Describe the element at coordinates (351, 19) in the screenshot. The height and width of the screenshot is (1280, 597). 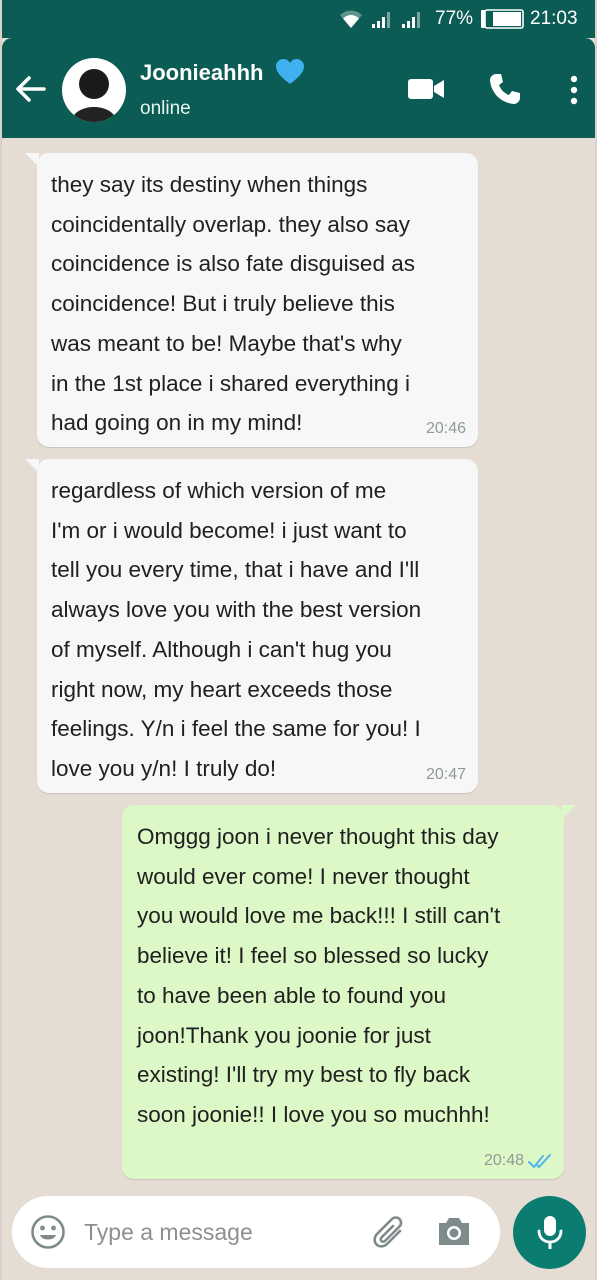
I see `wifi-icon` at that location.